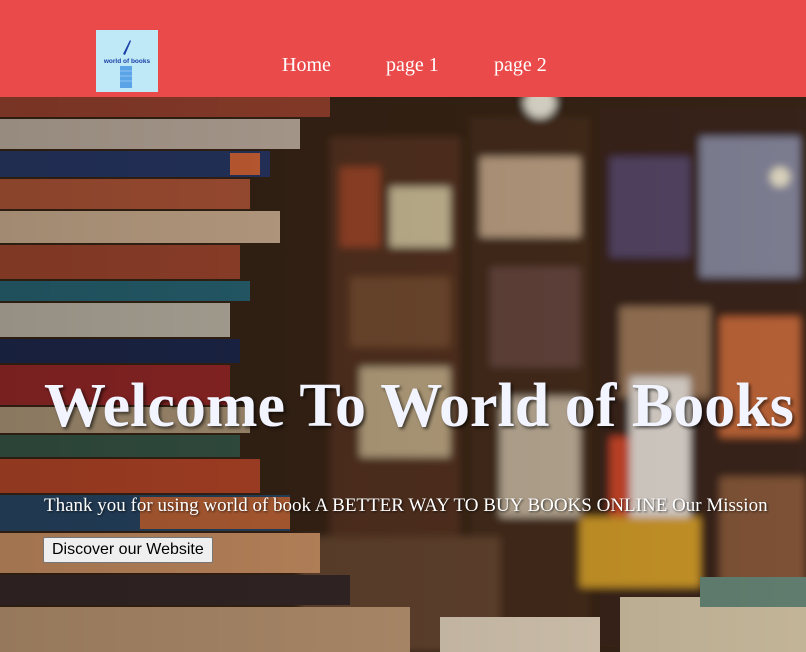  I want to click on site-logo: world of books, so click(127, 61).